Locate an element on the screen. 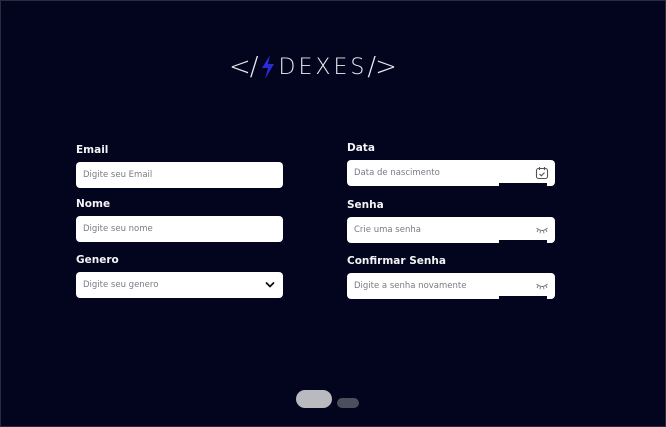 Image resolution: width=666 pixels, height=427 pixels. data-input-box is located at coordinates (451, 173).